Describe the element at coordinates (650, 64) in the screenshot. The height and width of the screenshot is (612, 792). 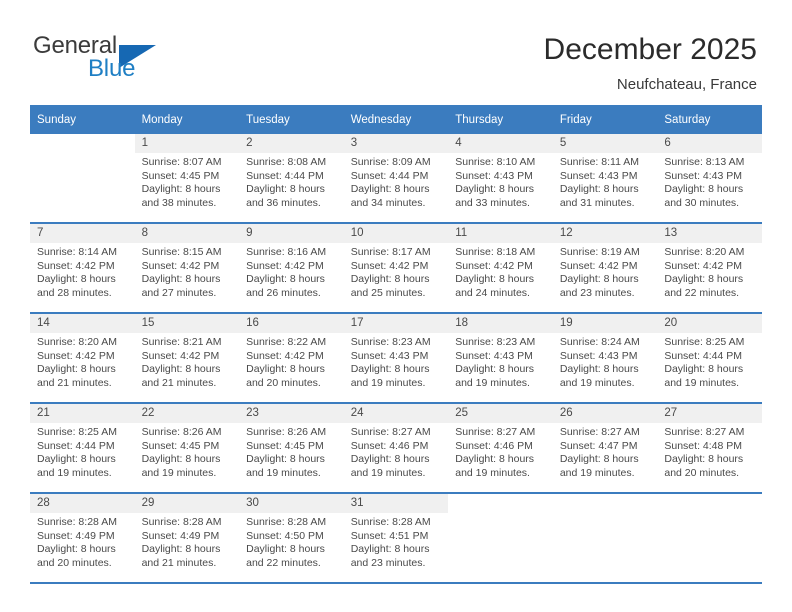
I see `title-block: December 2025 Neufchateau, France` at that location.